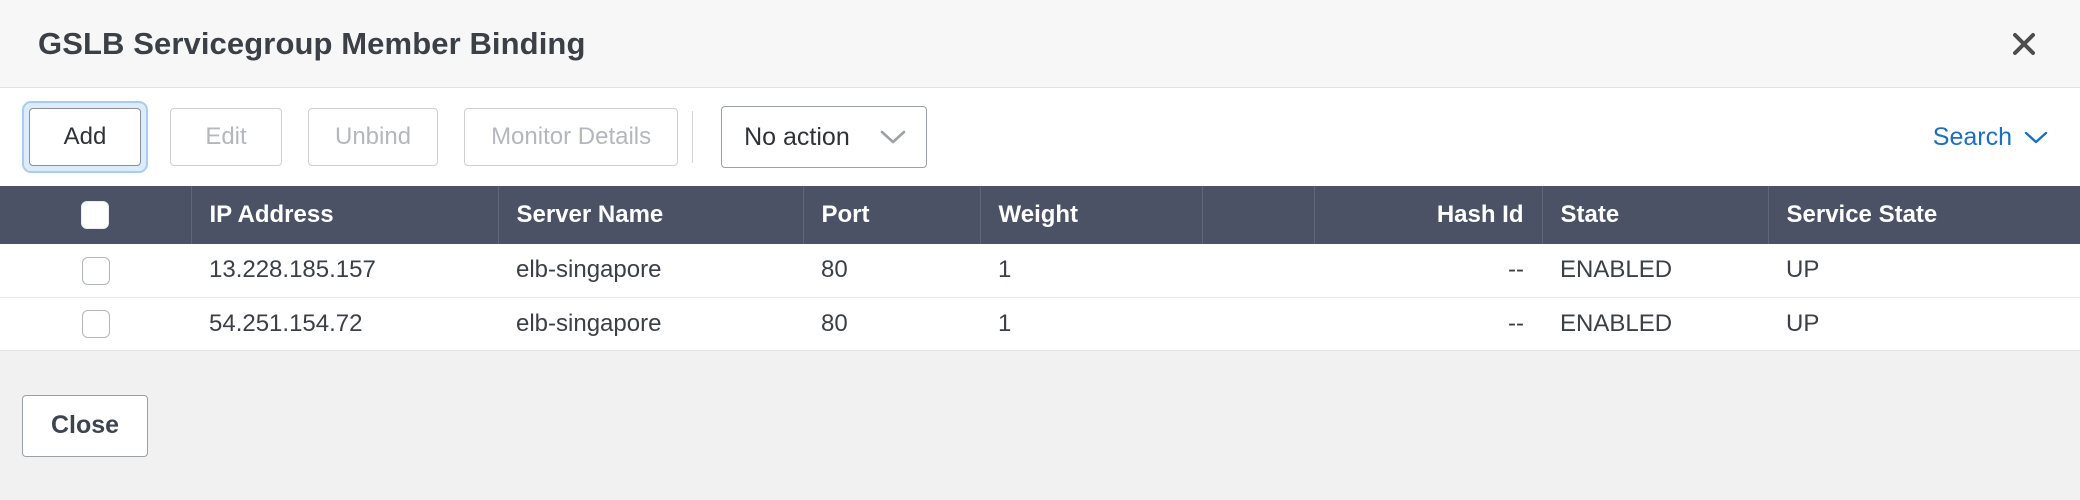 The height and width of the screenshot is (500, 2080). I want to click on column-header-server-name: Server Name, so click(651, 215).